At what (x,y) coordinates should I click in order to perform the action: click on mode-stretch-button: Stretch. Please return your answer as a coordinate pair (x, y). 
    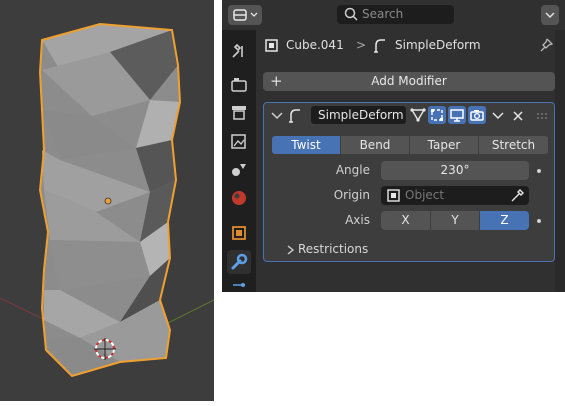
    Looking at the image, I should click on (513, 145).